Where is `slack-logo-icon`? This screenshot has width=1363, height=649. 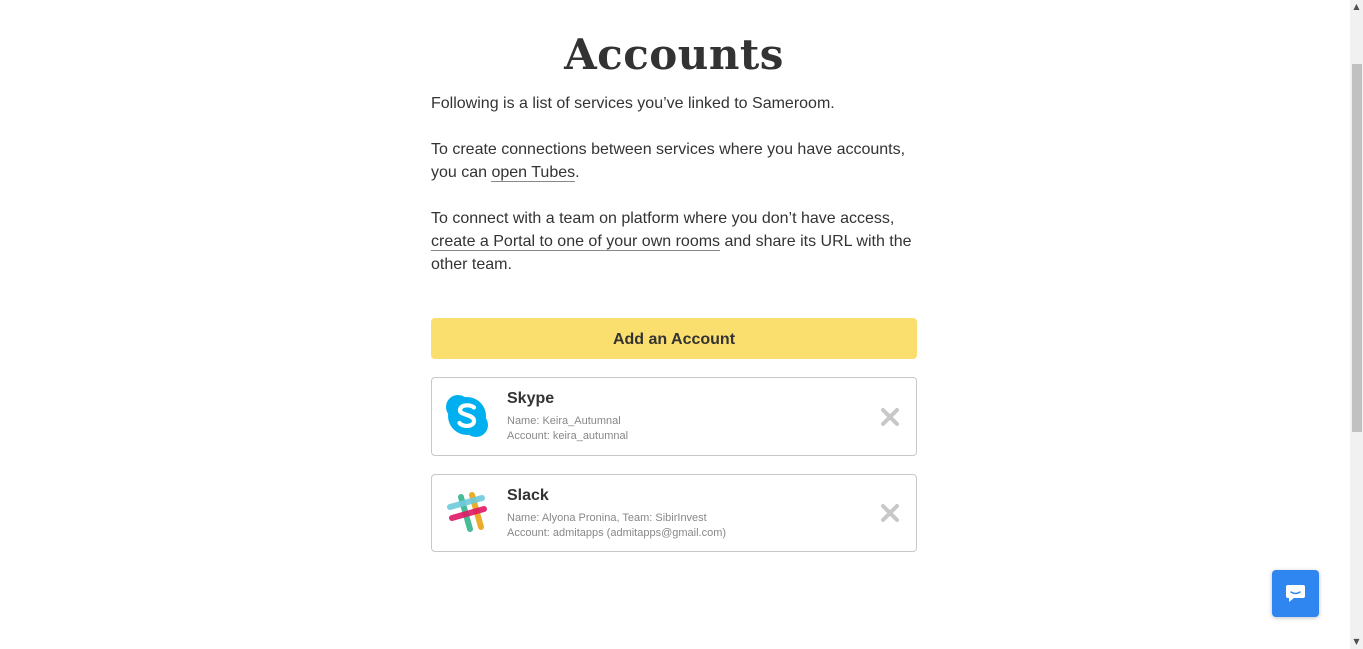 slack-logo-icon is located at coordinates (467, 513).